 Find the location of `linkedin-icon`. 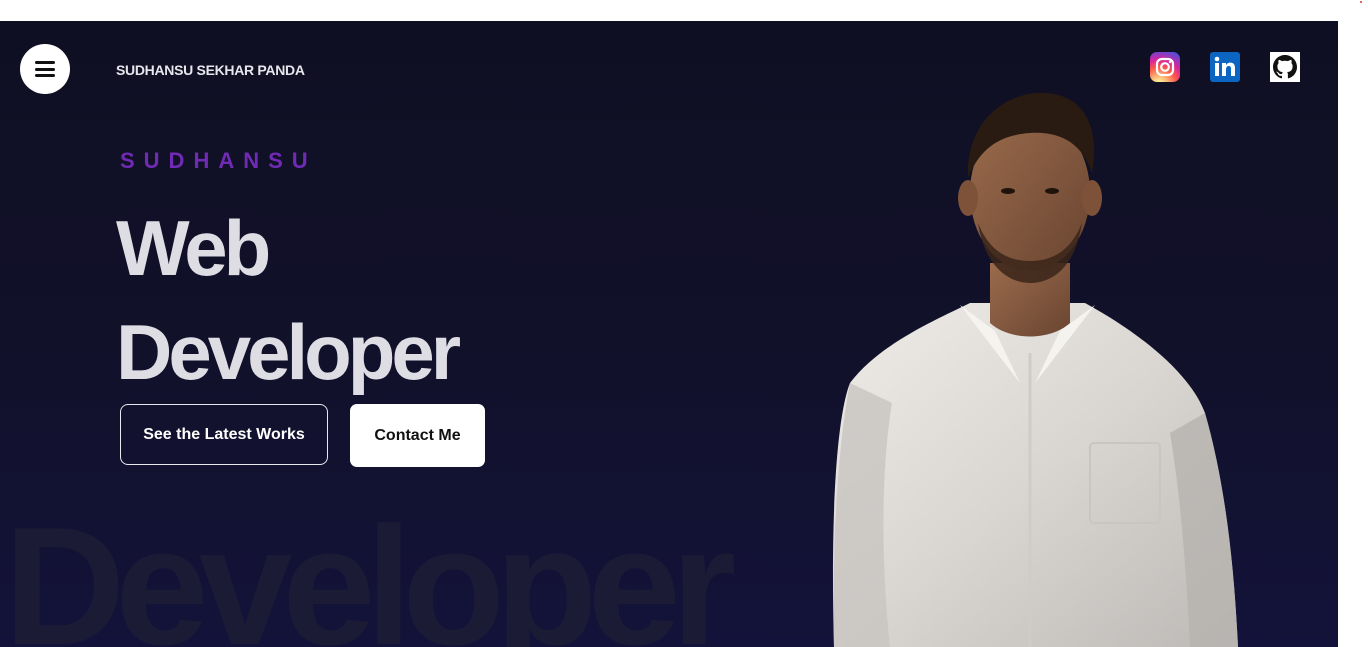

linkedin-icon is located at coordinates (1225, 67).